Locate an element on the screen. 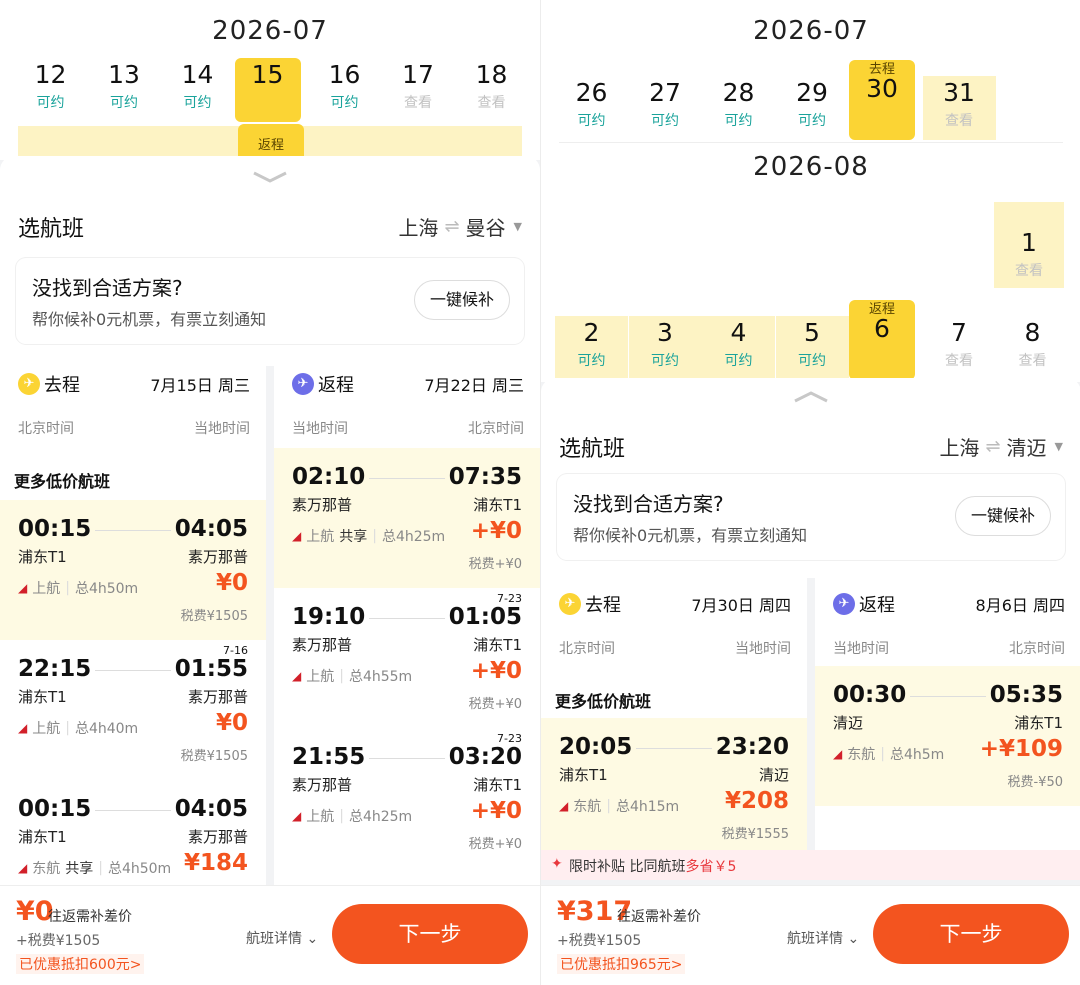 The height and width of the screenshot is (985, 1080). tax-fee: 税费¥1555 is located at coordinates (755, 834).